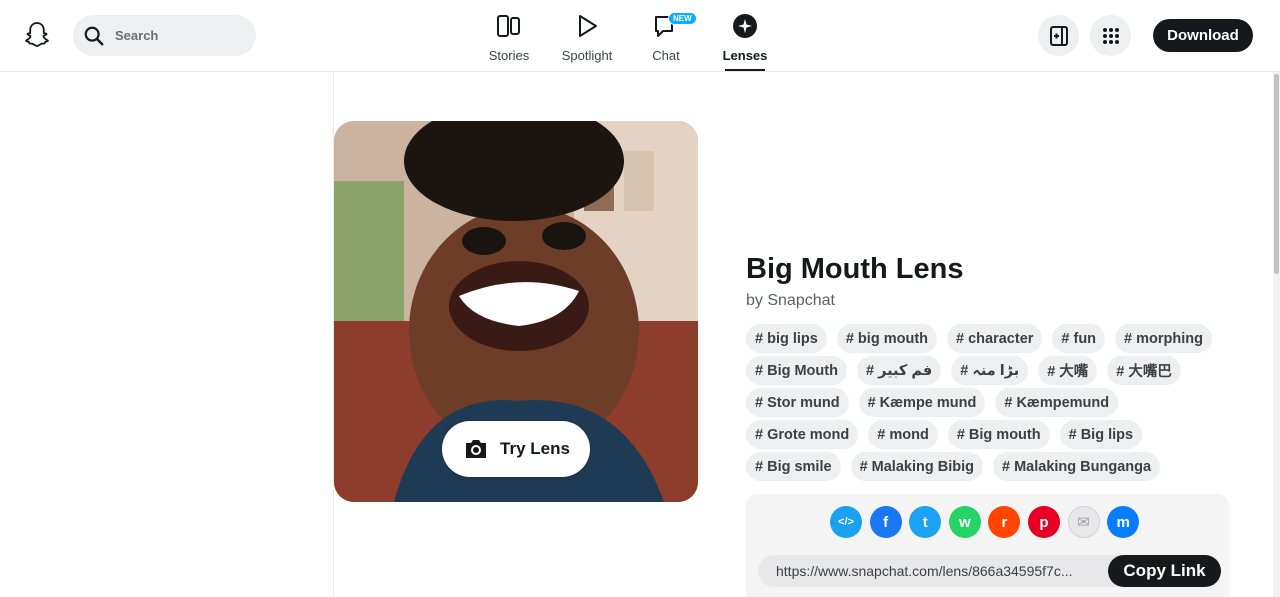  Describe the element at coordinates (508, 26) in the screenshot. I see `stories-icon` at that location.